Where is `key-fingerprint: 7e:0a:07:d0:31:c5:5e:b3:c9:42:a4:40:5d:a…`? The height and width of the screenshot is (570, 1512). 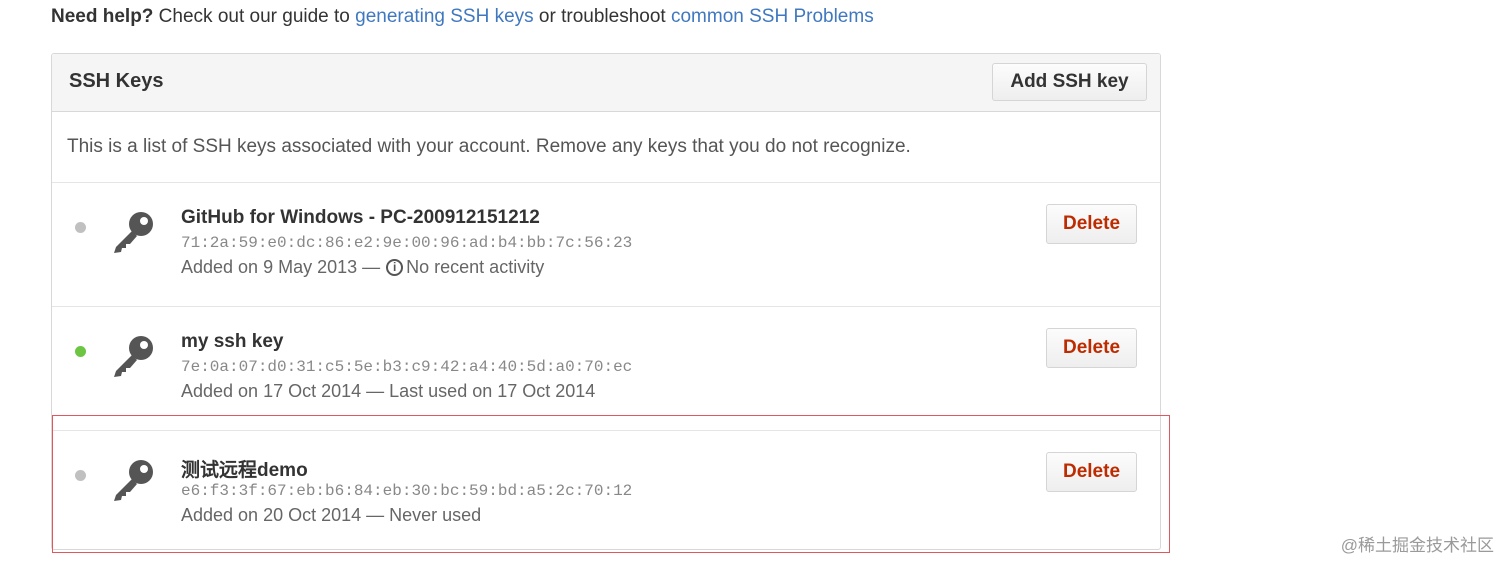
key-fingerprint: 7e:0a:07:d0:31:c5:5e:b3:c9:42:a4:40:5d:a… is located at coordinates (407, 367).